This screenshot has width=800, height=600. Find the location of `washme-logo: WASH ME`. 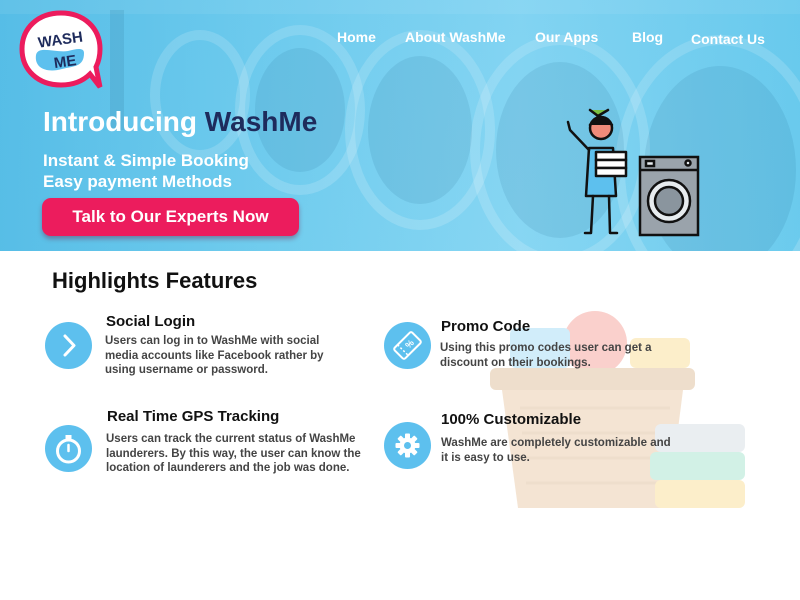

washme-logo: WASH ME is located at coordinates (61, 50).